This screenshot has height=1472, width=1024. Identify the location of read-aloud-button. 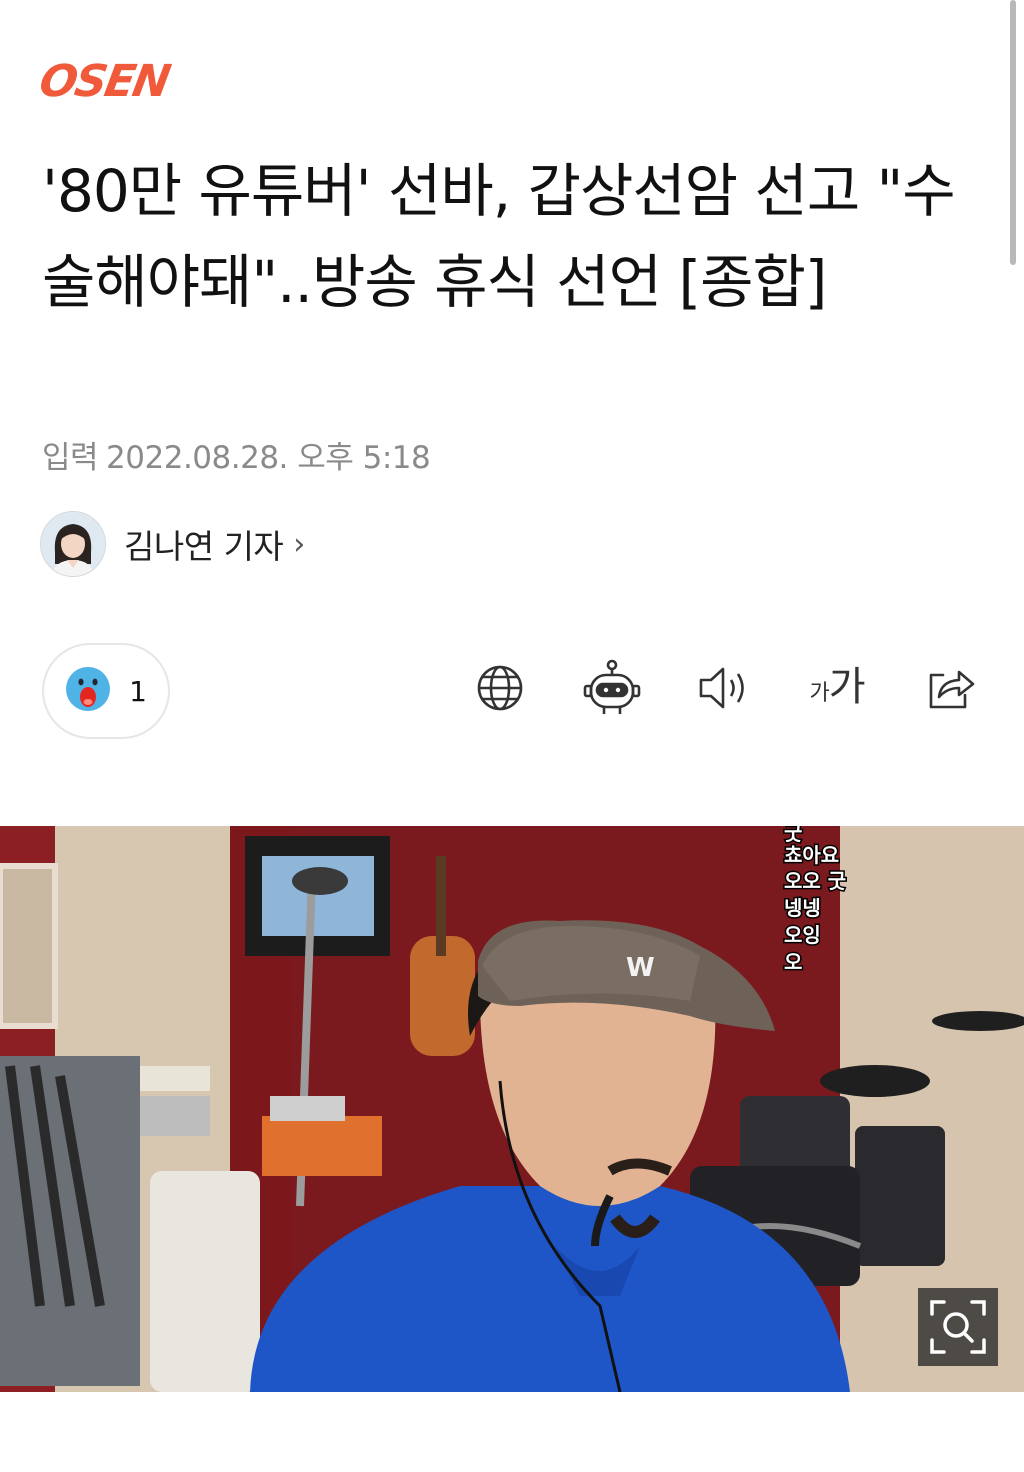
(724, 690).